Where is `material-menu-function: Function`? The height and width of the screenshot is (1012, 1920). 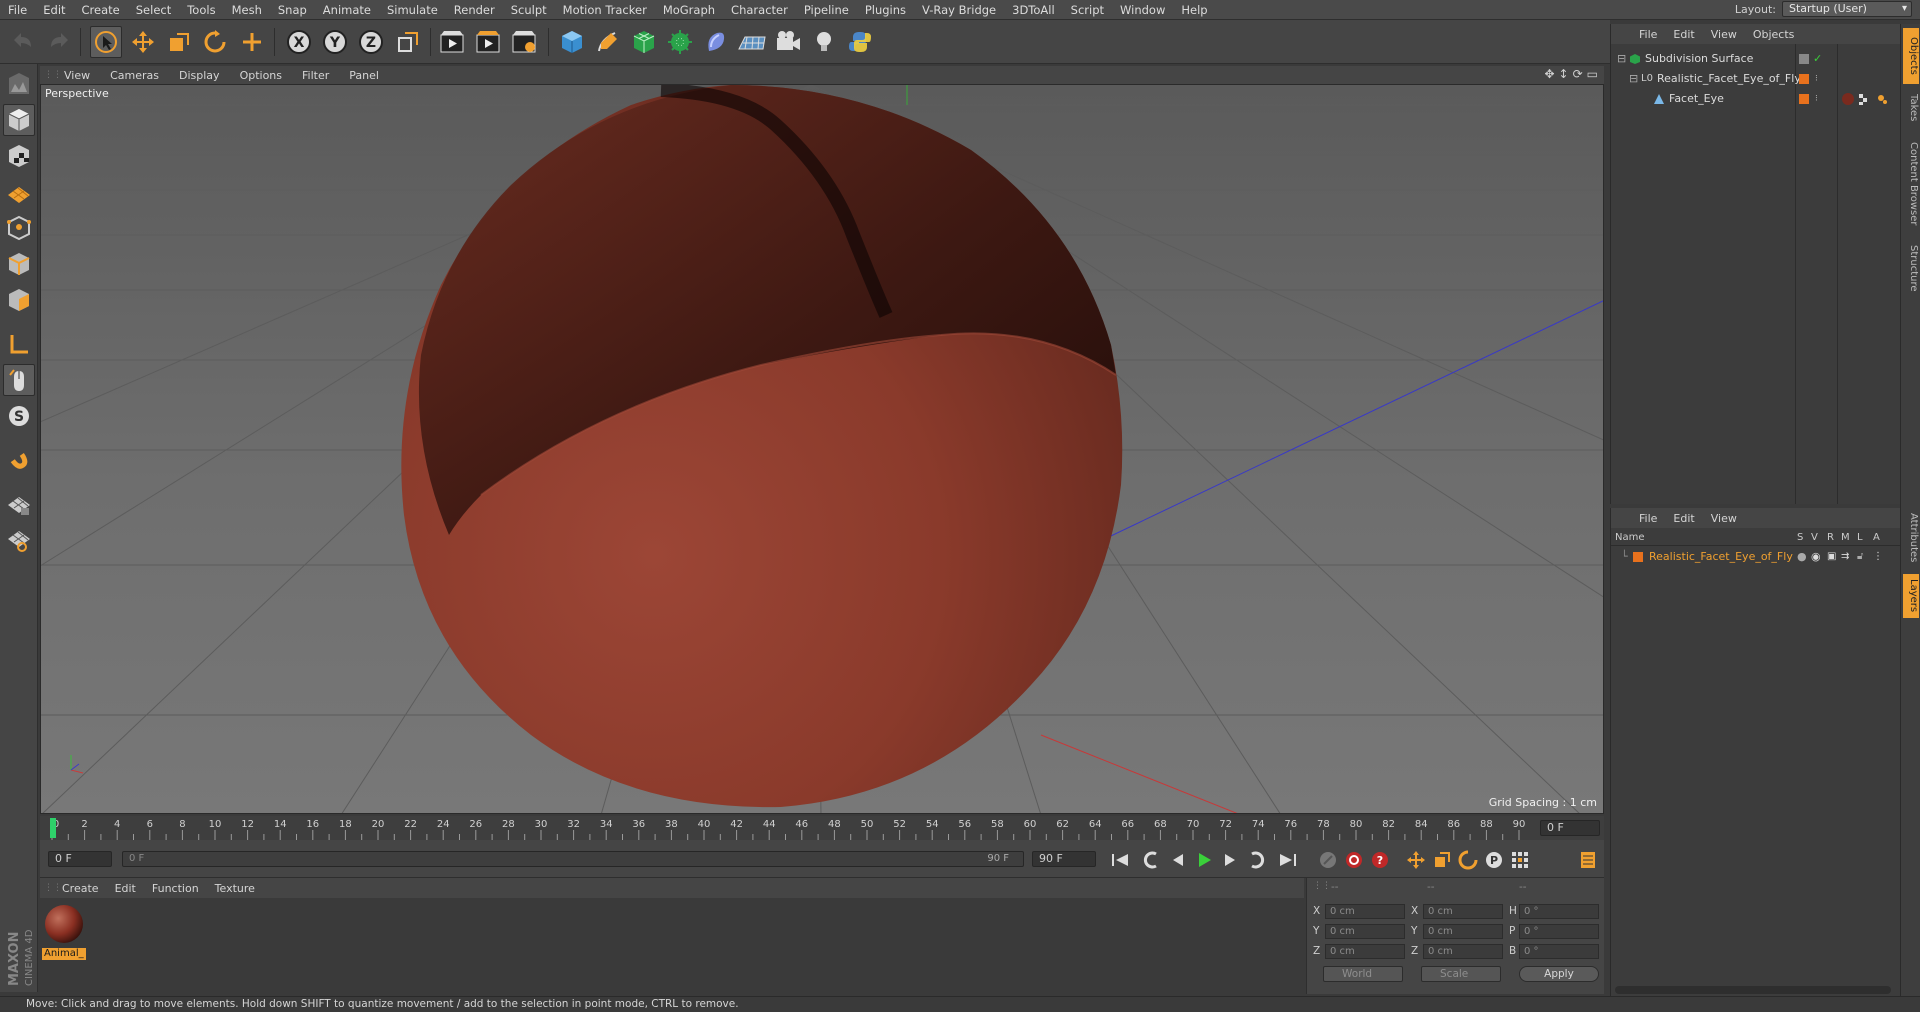 material-menu-function: Function is located at coordinates (175, 888).